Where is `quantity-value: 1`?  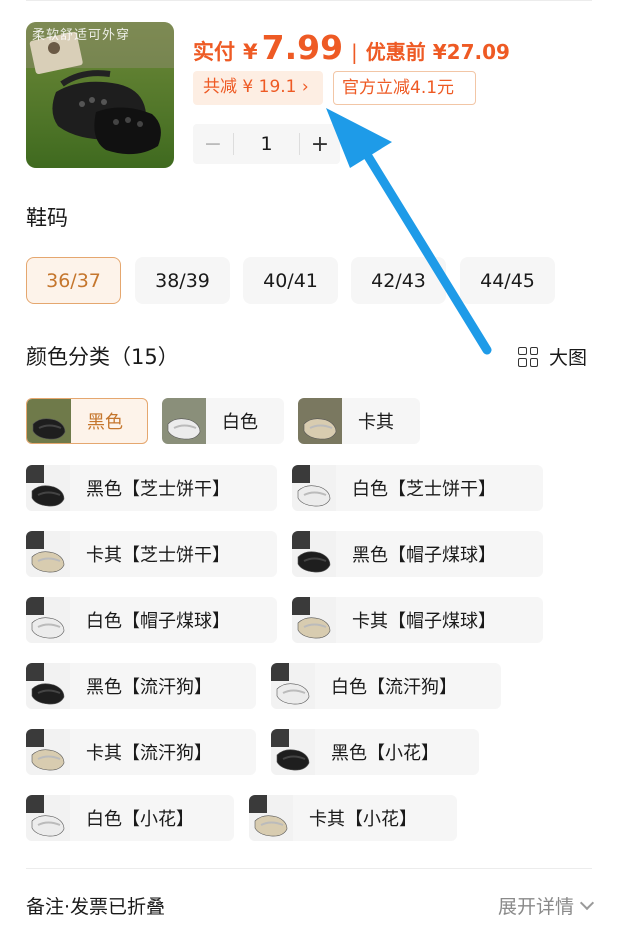
quantity-value: 1 is located at coordinates (266, 144).